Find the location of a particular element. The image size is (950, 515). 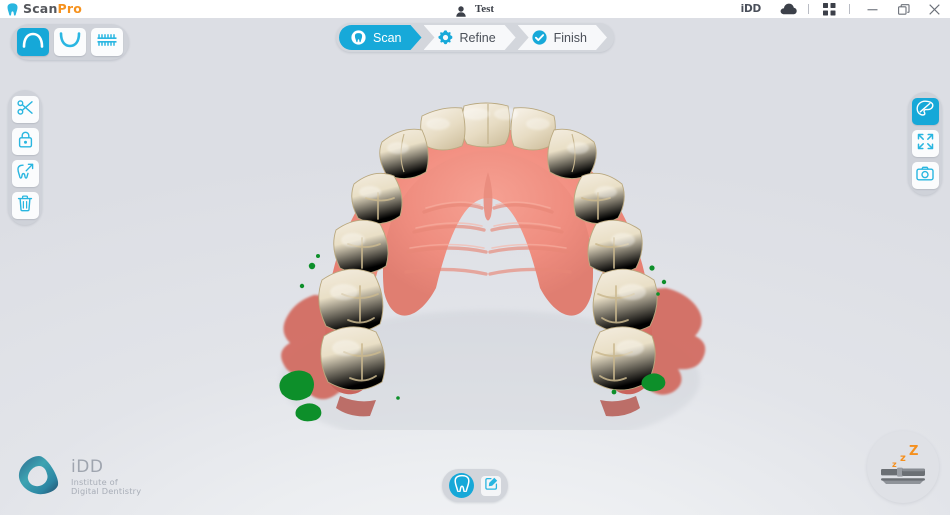

lock-icon is located at coordinates (25, 142).